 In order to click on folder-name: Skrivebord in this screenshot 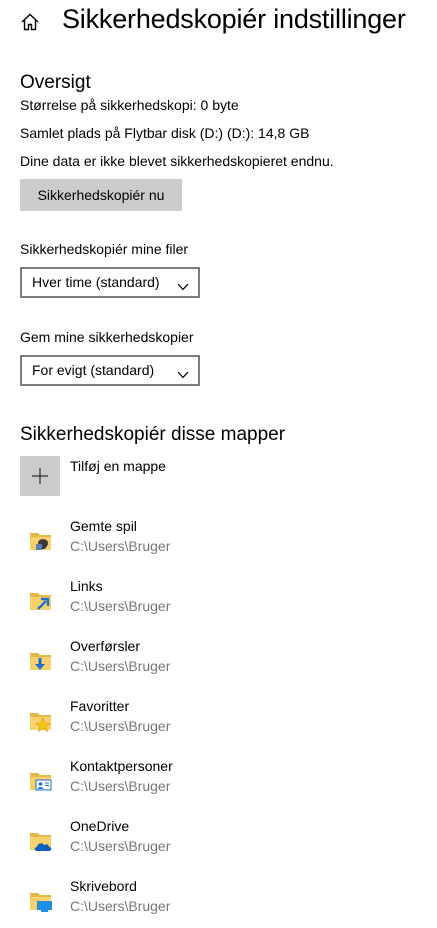, I will do `click(103, 886)`.